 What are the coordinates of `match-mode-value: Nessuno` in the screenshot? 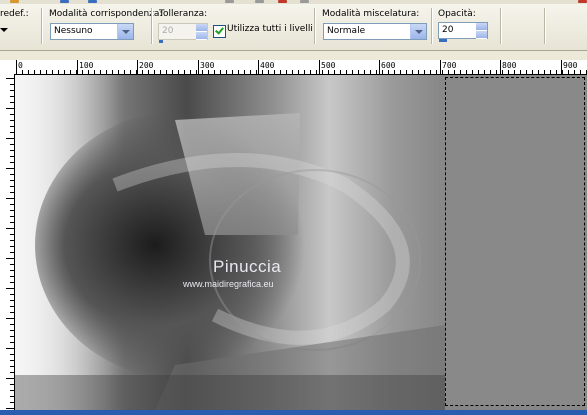 It's located at (73, 31).